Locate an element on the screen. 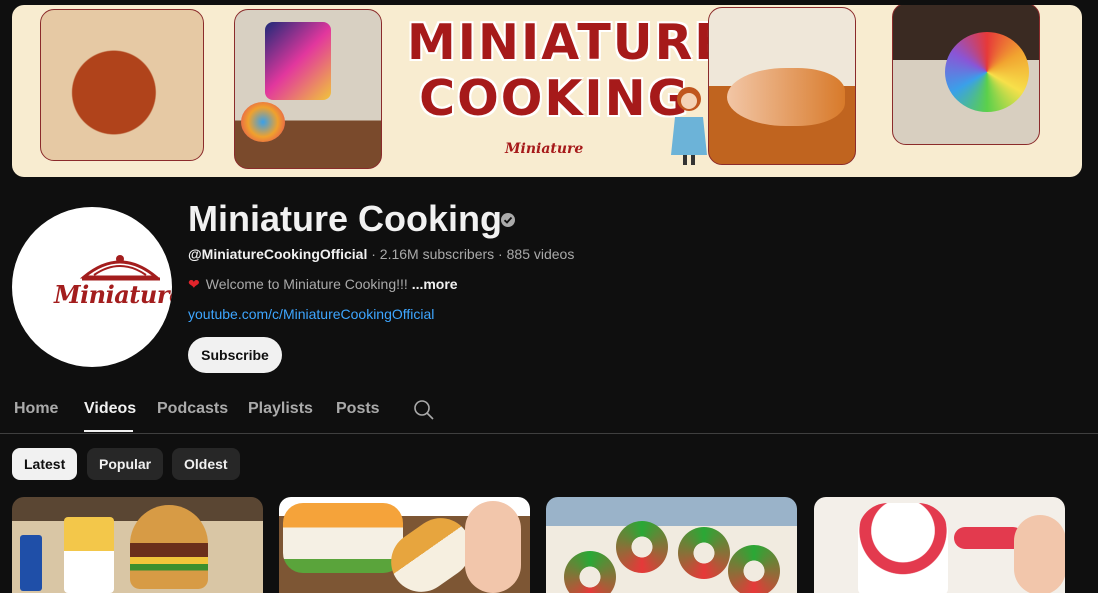 The image size is (1098, 593). dessert-cup is located at coordinates (903, 548).